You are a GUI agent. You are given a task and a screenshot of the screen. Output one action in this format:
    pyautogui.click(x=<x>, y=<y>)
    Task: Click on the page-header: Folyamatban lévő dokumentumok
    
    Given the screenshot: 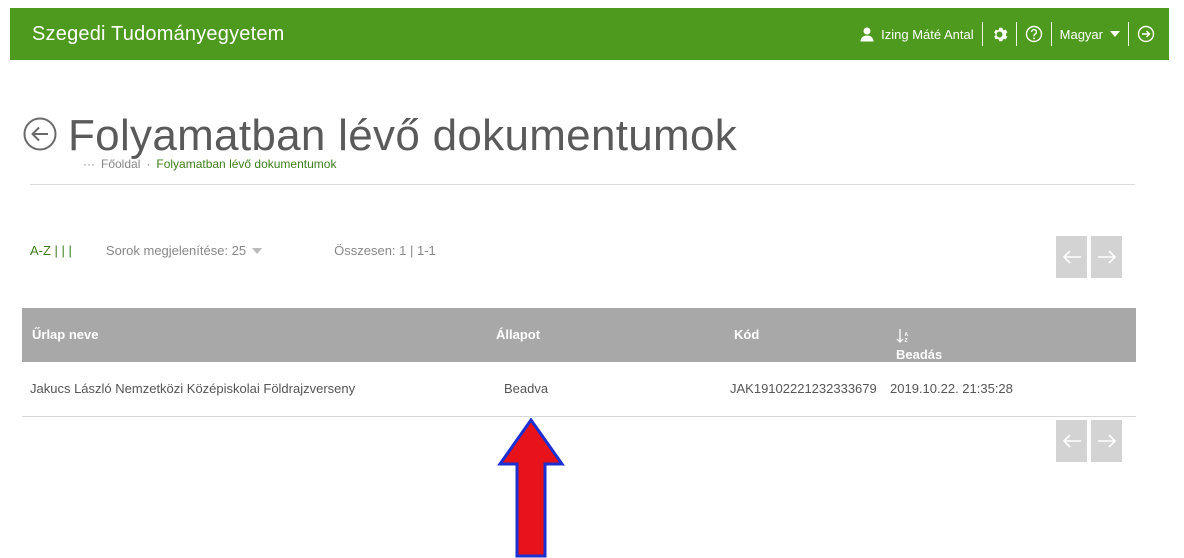 What is the action you would take?
    pyautogui.click(x=379, y=136)
    